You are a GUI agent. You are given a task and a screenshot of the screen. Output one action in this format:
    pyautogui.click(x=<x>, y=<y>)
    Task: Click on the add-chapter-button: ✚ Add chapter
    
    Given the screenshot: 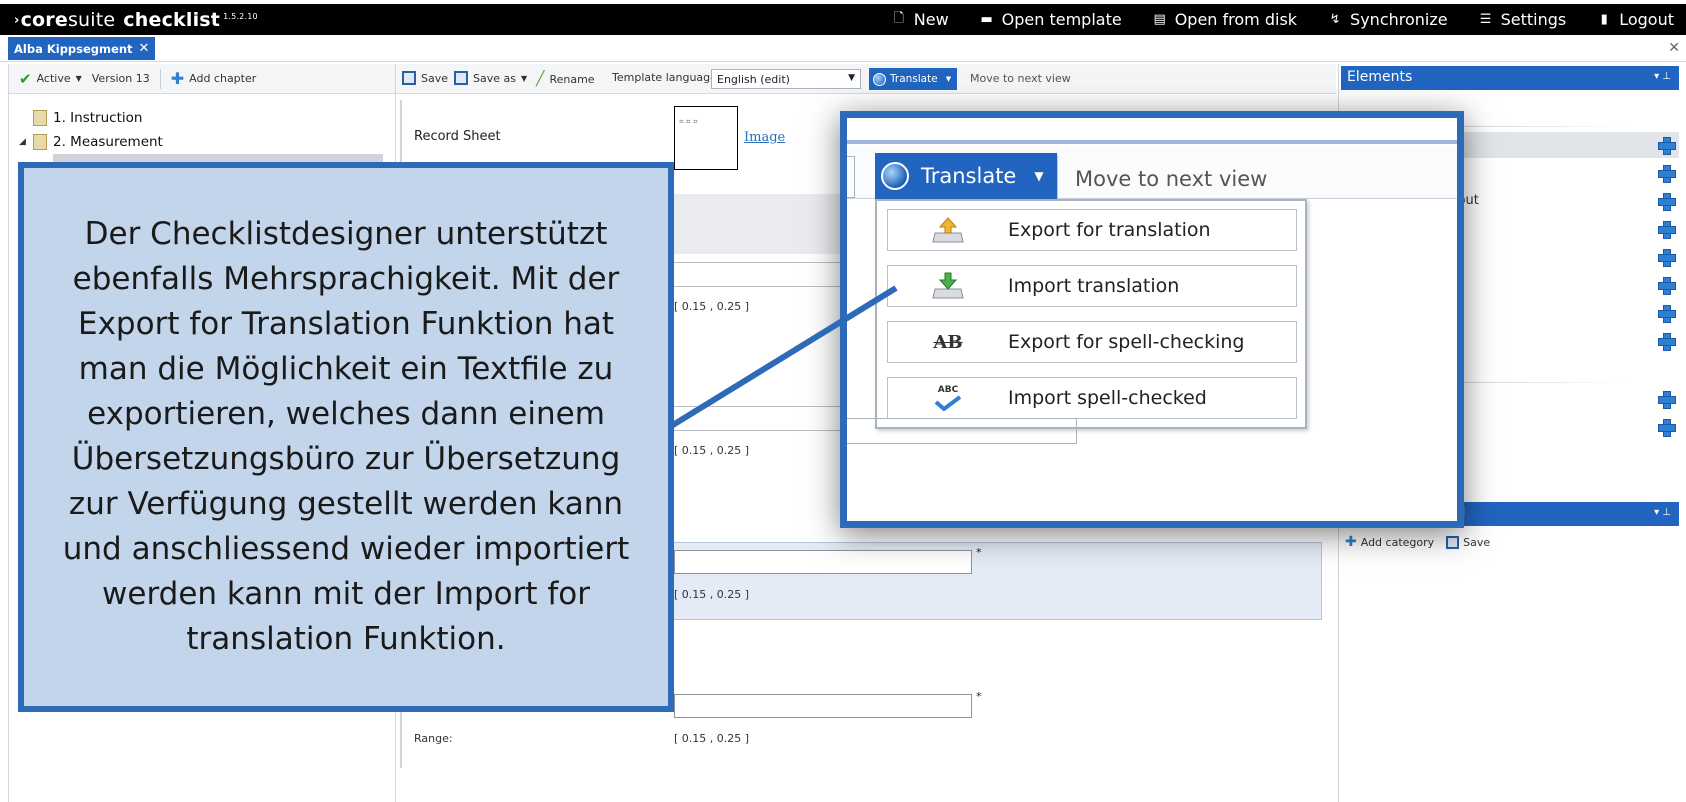 What is the action you would take?
    pyautogui.click(x=214, y=78)
    